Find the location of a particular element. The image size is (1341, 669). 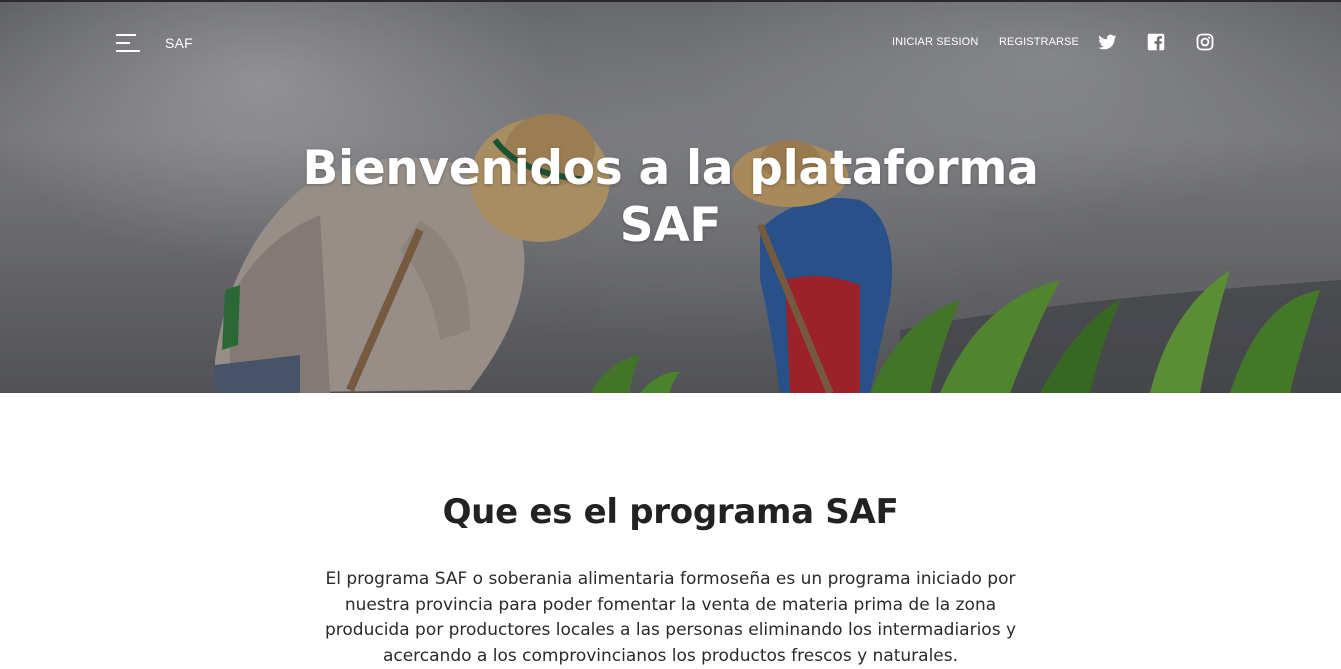

register-link: REGISTRARSE is located at coordinates (1039, 42).